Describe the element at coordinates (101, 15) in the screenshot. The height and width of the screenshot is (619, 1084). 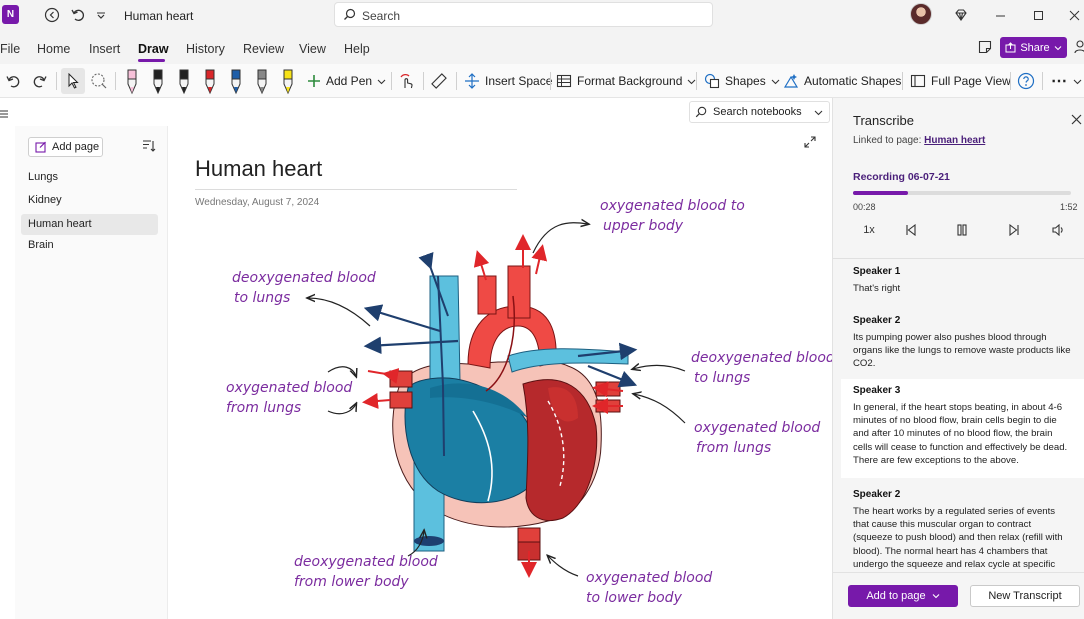
I see `quick-access-chevron-icon` at that location.